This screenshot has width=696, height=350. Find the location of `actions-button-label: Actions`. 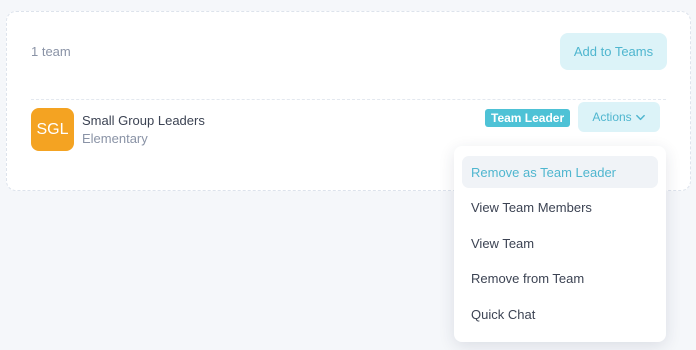

actions-button-label: Actions is located at coordinates (612, 117).